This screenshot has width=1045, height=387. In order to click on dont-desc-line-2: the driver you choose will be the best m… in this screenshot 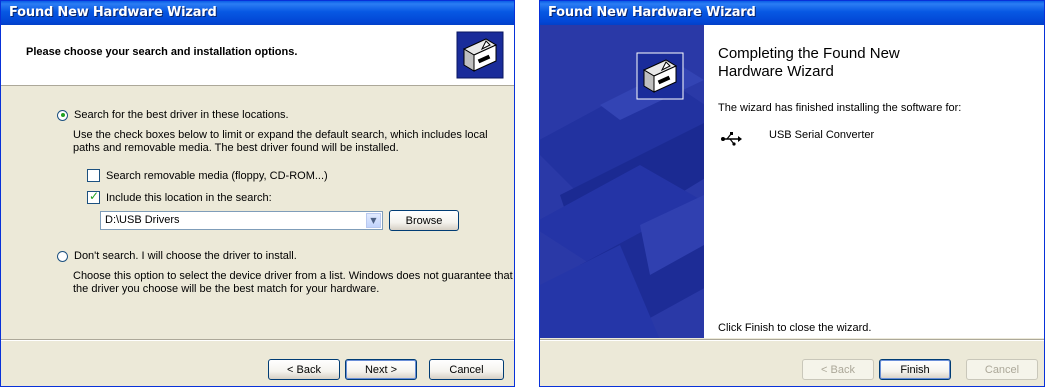, I will do `click(226, 289)`.